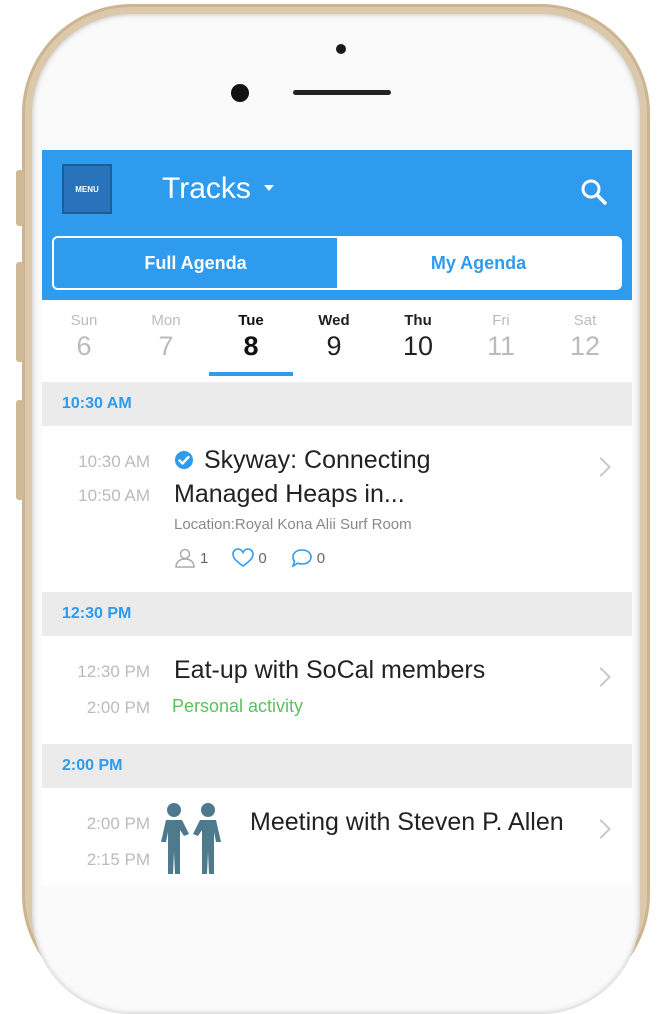 Image resolution: width=665 pixels, height=1014 pixels. Describe the element at coordinates (251, 320) in the screenshot. I see `day-name: Tue` at that location.